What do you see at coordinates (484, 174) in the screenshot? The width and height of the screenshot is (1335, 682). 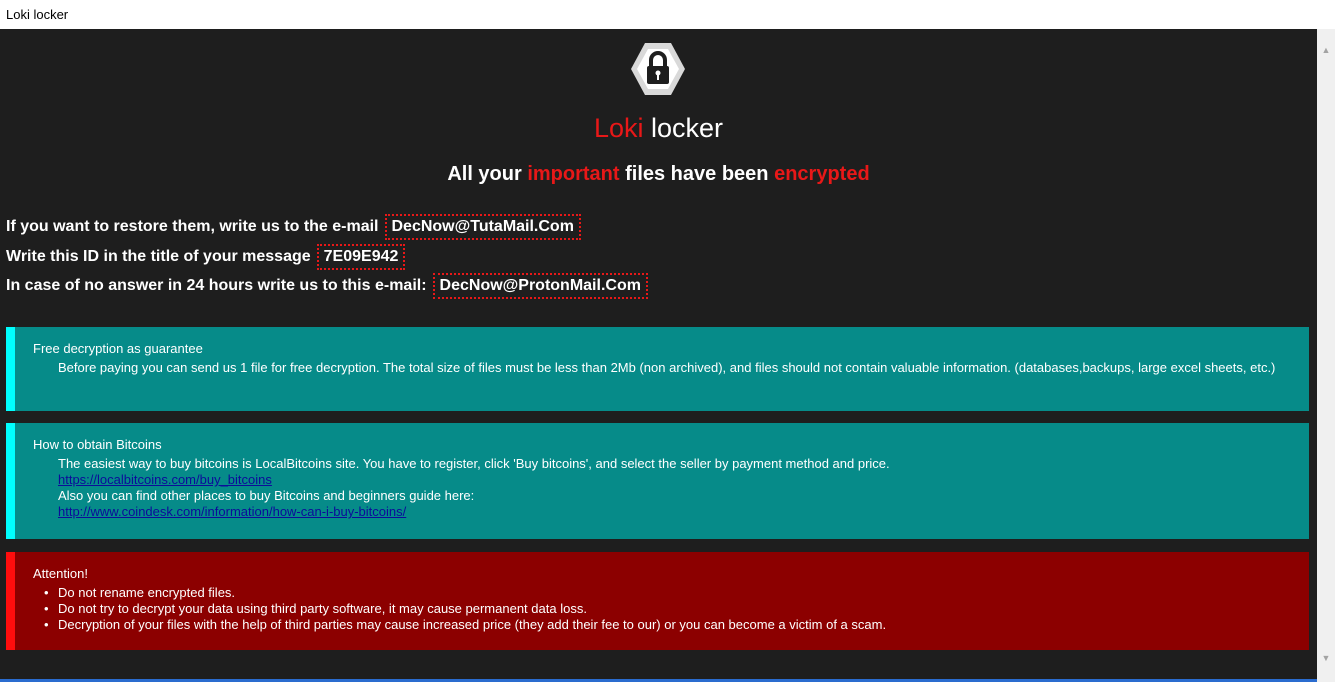 I see `subtitle-part-1: All your` at bounding box center [484, 174].